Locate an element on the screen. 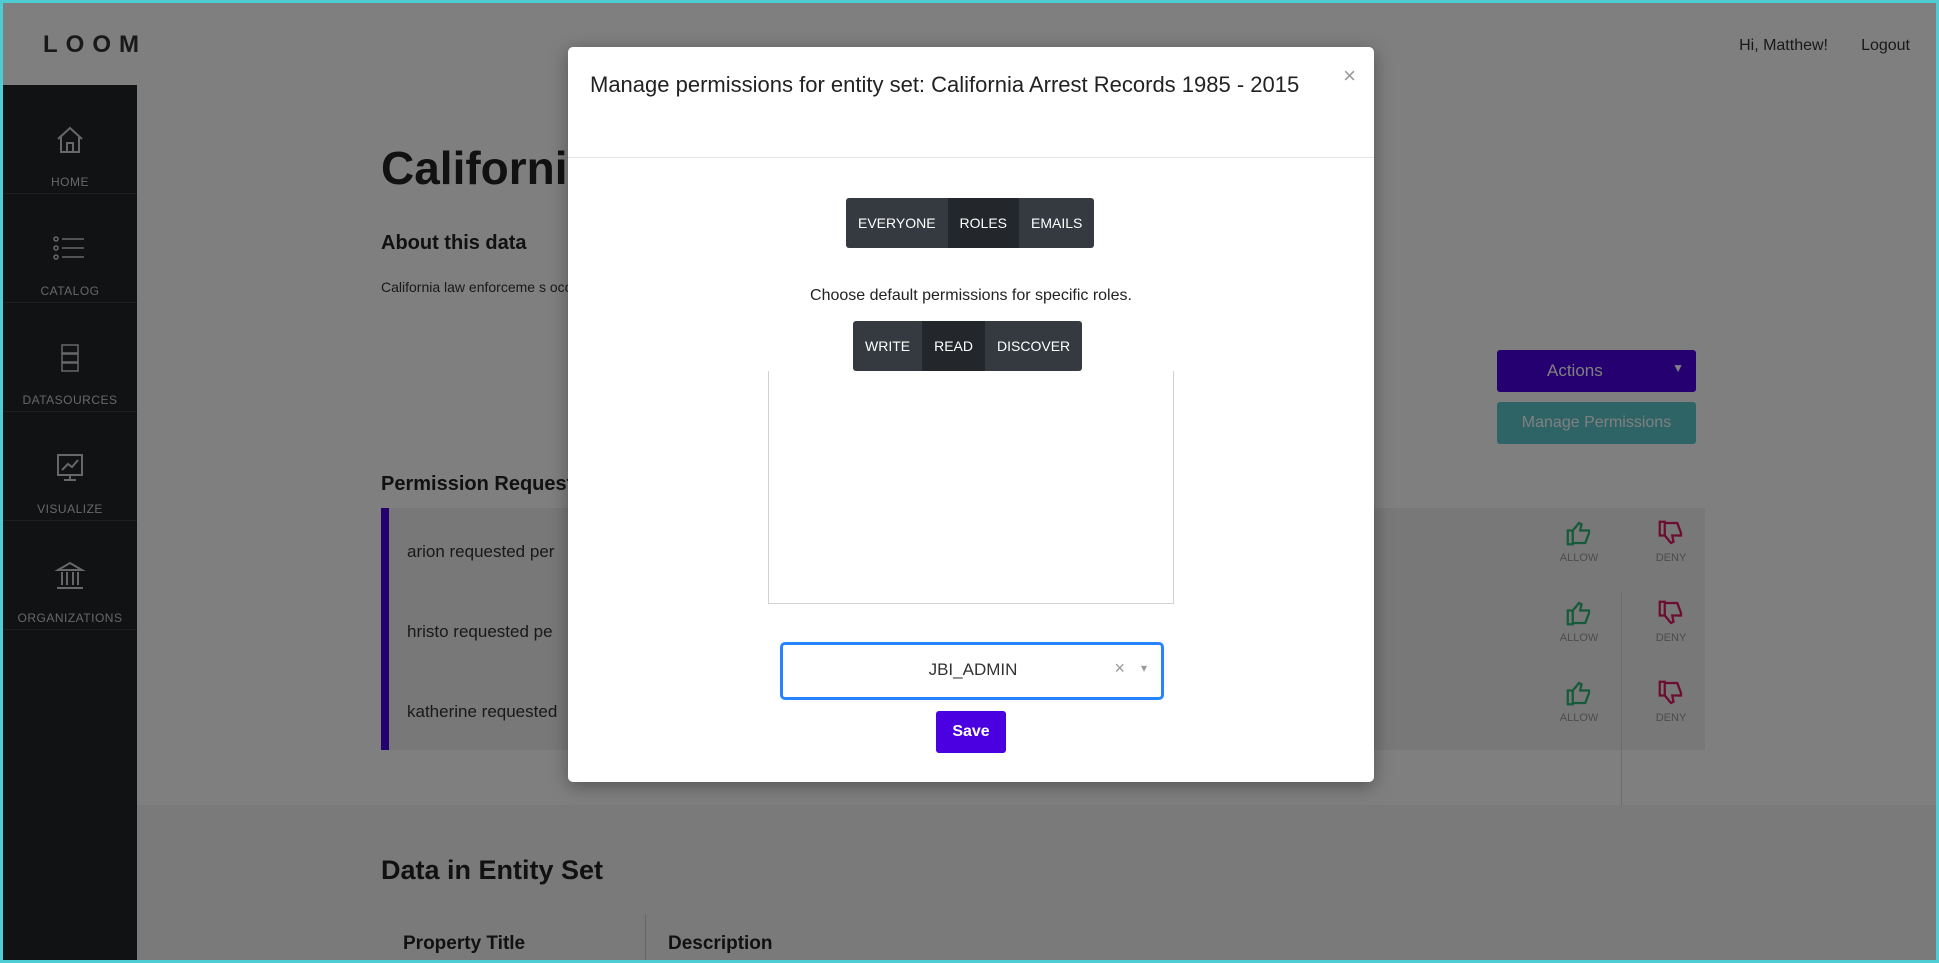 The image size is (1939, 963). chevron-down-icon: ▾ is located at coordinates (1144, 668).